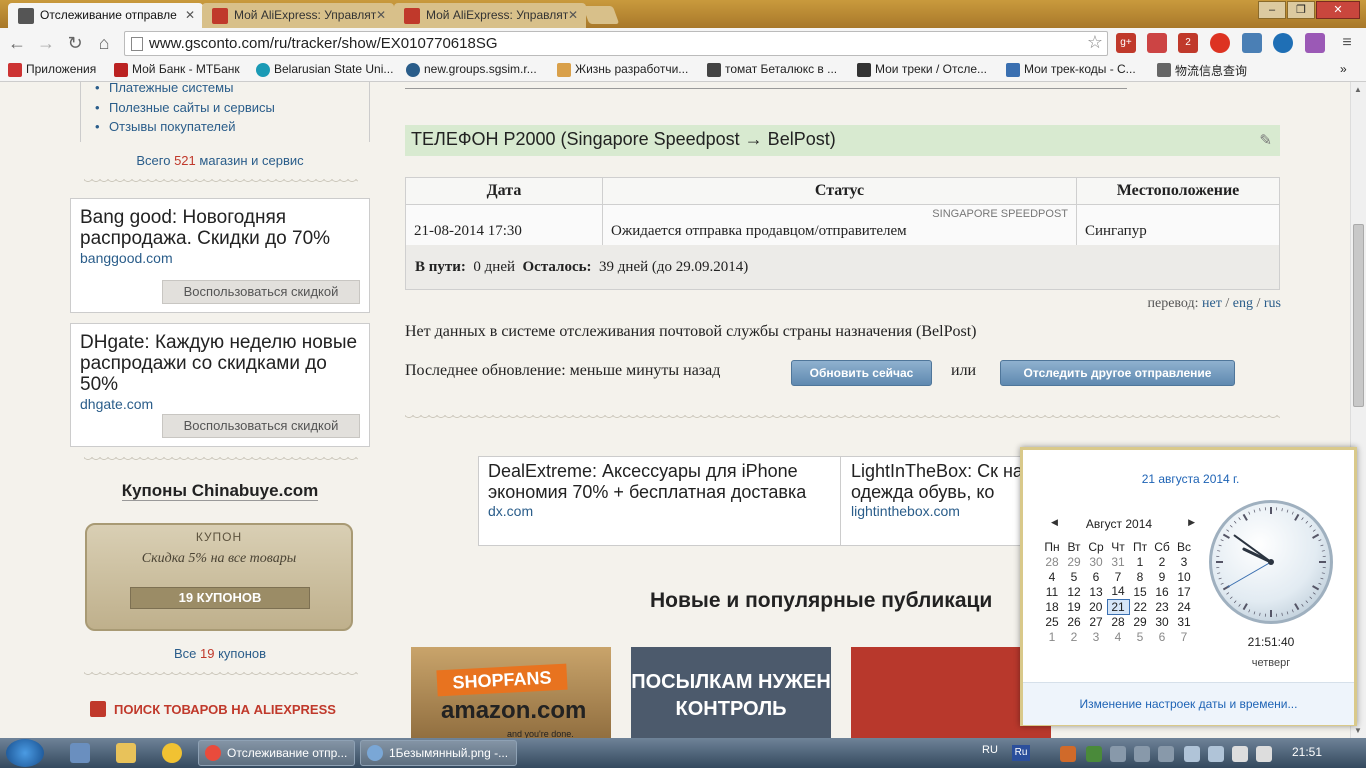  I want to click on media-icon, so click(172, 753).